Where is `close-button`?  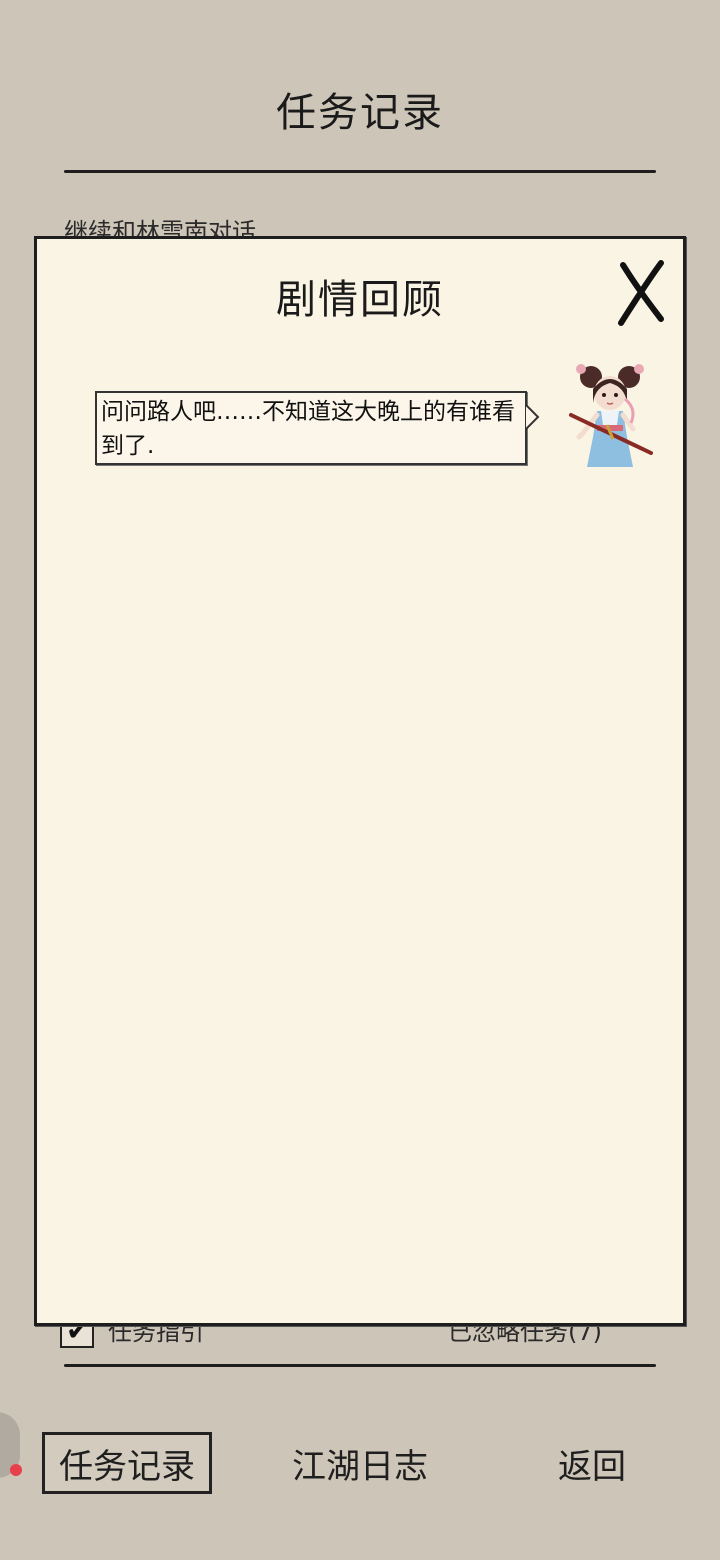 close-button is located at coordinates (642, 293).